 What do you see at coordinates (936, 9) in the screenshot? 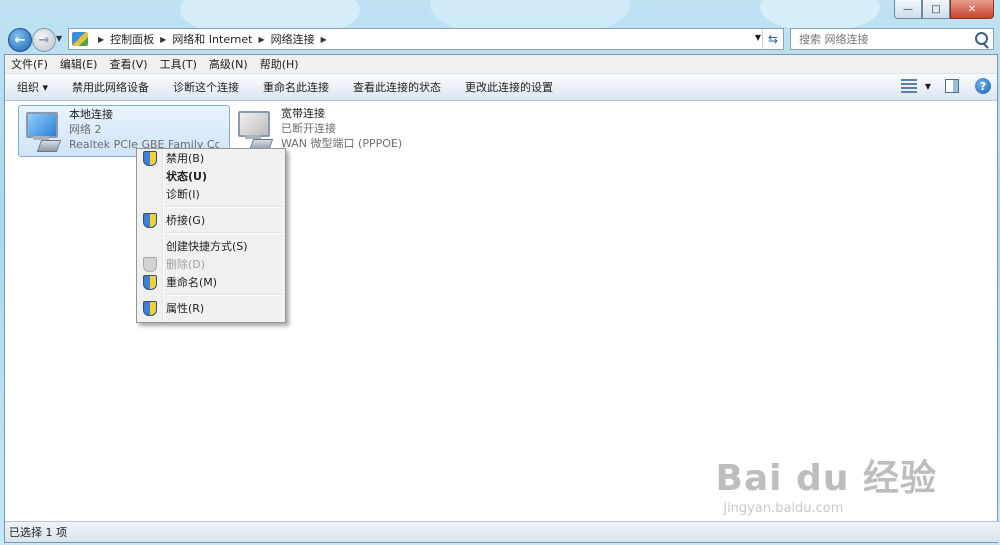
I see `maximize-button: □` at bounding box center [936, 9].